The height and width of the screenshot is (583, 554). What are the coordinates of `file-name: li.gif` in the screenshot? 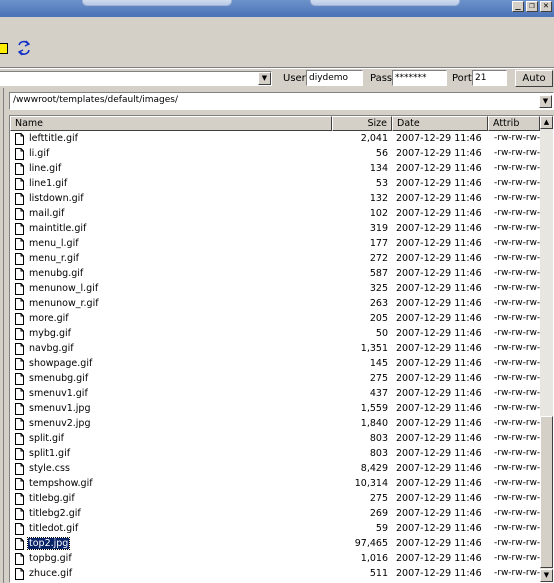 It's located at (39, 153).